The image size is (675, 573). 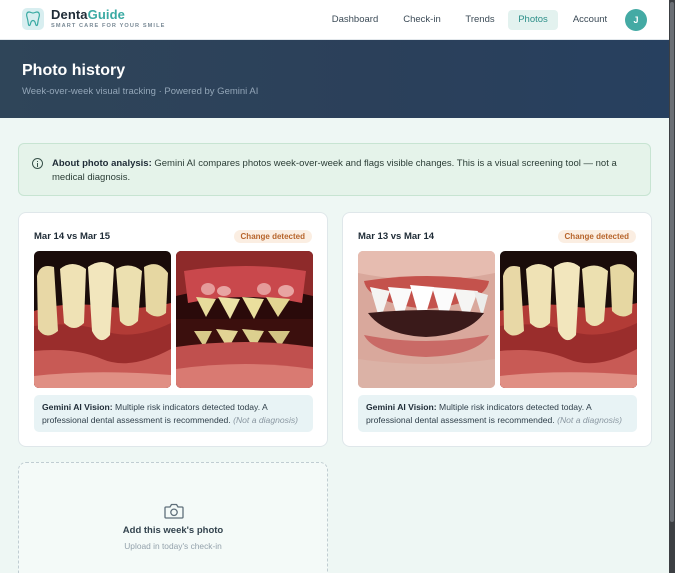 What do you see at coordinates (355, 20) in the screenshot?
I see `nav-dashboard: Dashboard` at bounding box center [355, 20].